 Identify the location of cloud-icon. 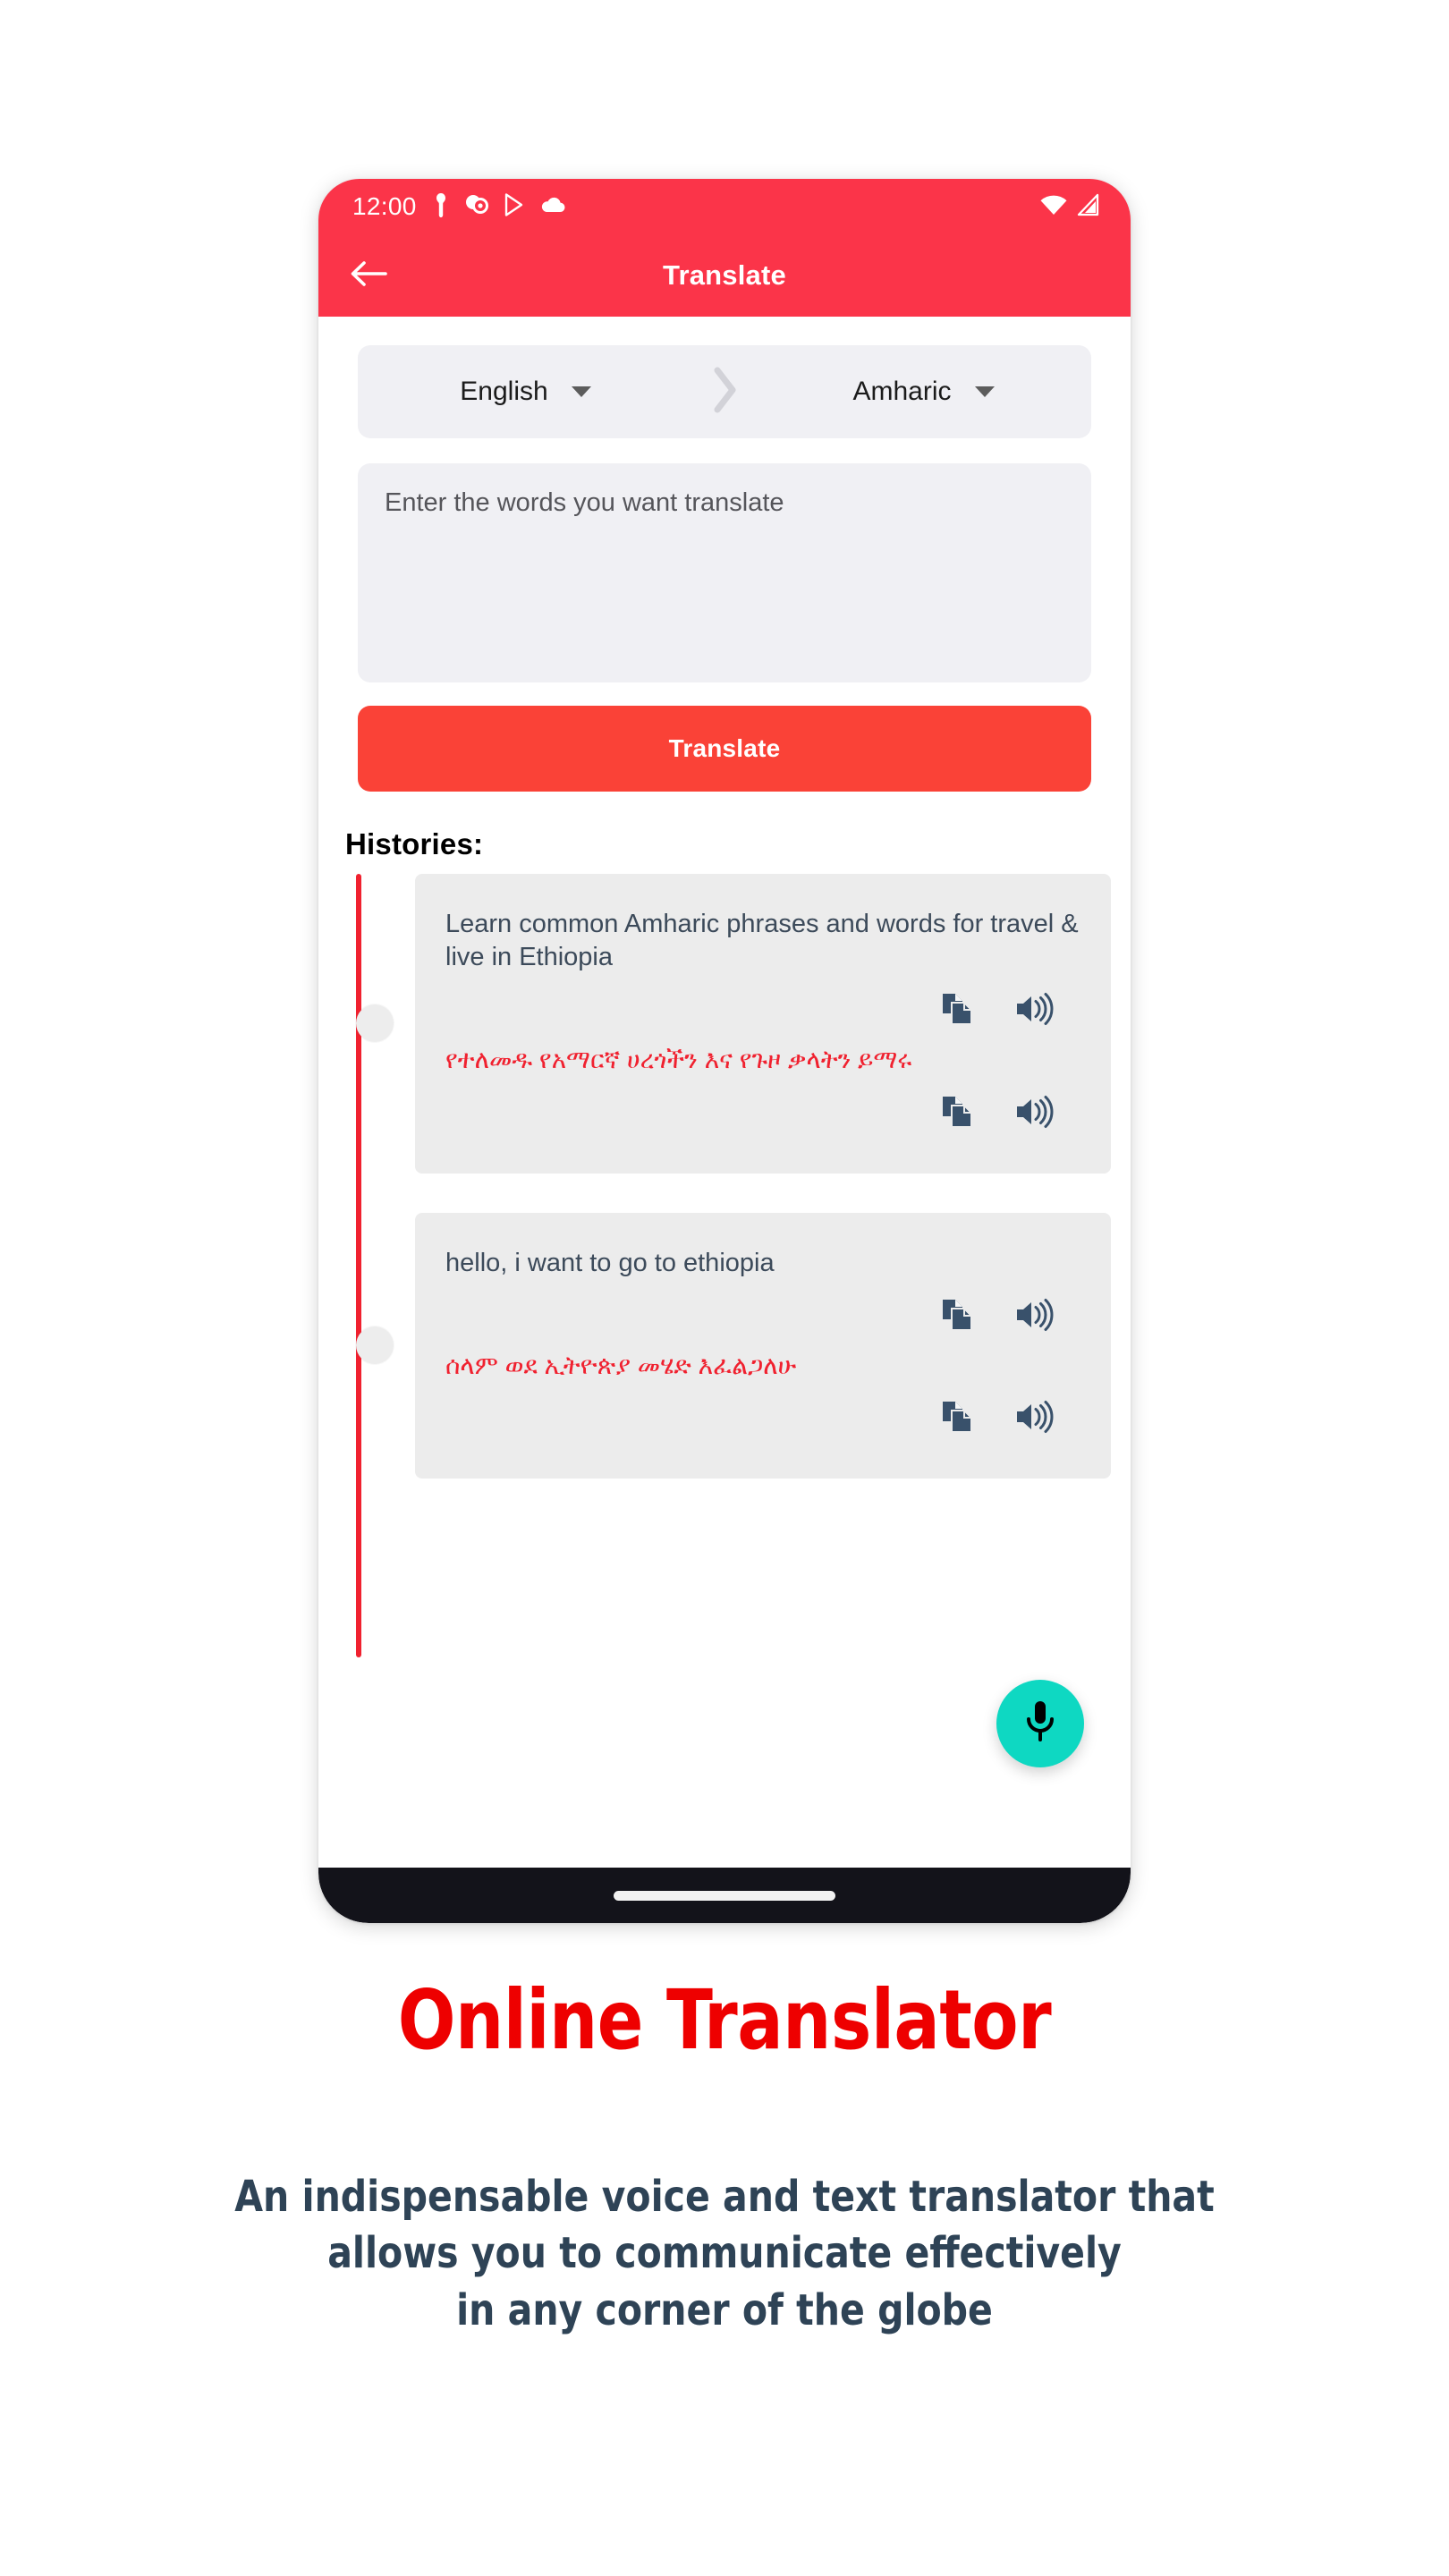
(552, 207).